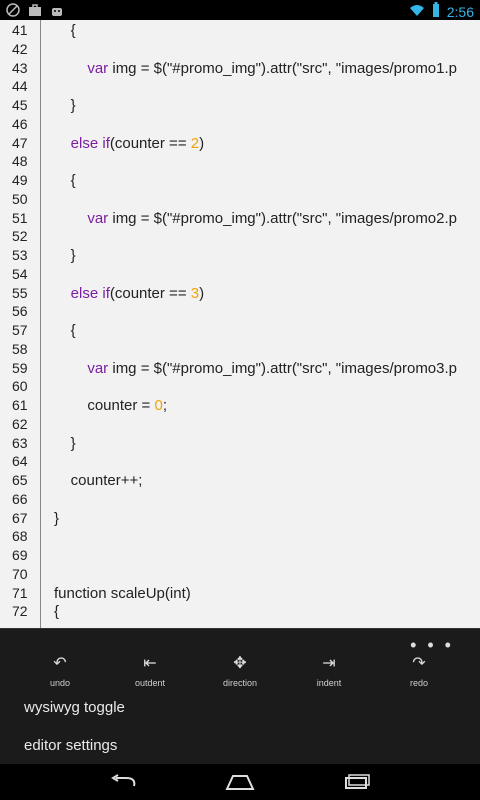  Describe the element at coordinates (240, 275) in the screenshot. I see `code-line: 54` at that location.